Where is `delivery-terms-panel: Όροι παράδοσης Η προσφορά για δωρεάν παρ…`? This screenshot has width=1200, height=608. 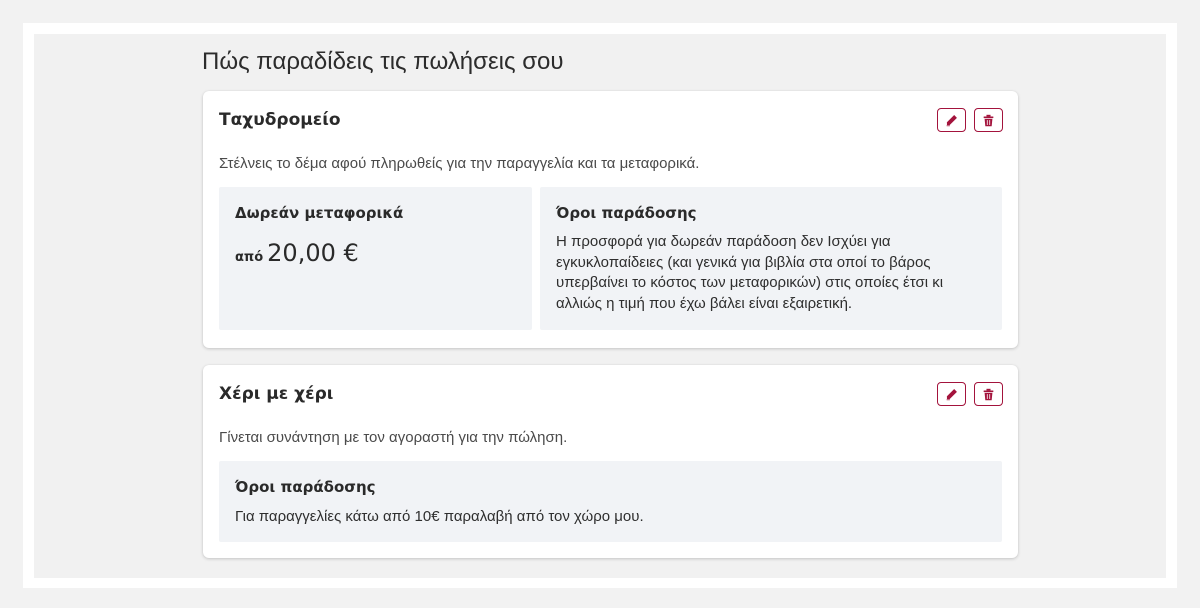 delivery-terms-panel: Όροι παράδοσης Η προσφορά για δωρεάν παρ… is located at coordinates (771, 258).